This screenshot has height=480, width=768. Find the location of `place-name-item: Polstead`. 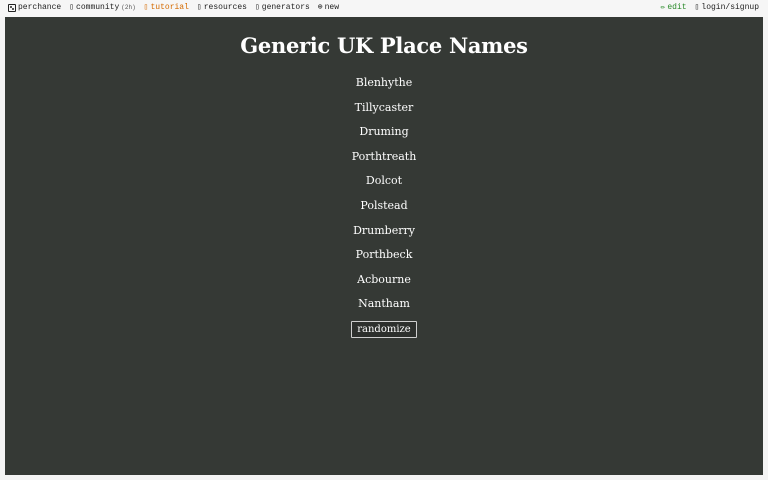

place-name-item: Polstead is located at coordinates (384, 205).